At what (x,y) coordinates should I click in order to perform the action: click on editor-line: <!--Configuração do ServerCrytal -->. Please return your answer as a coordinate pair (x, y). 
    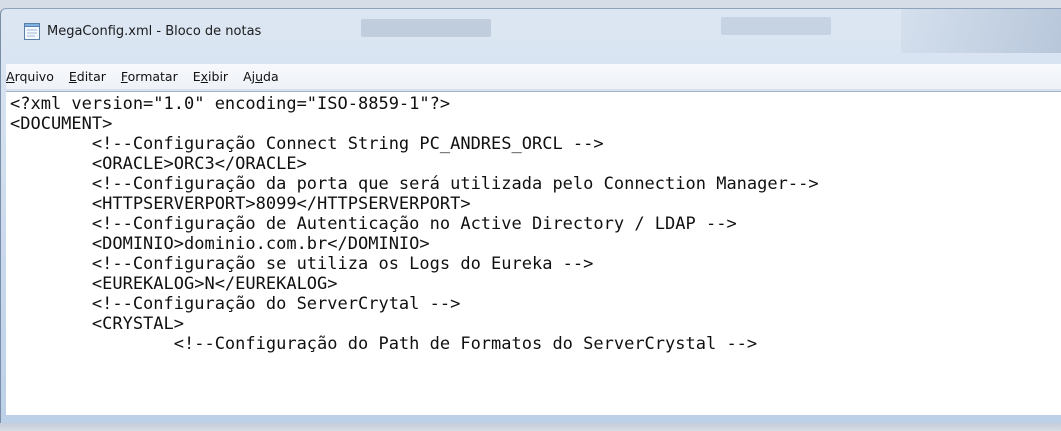
    Looking at the image, I should click on (235, 304).